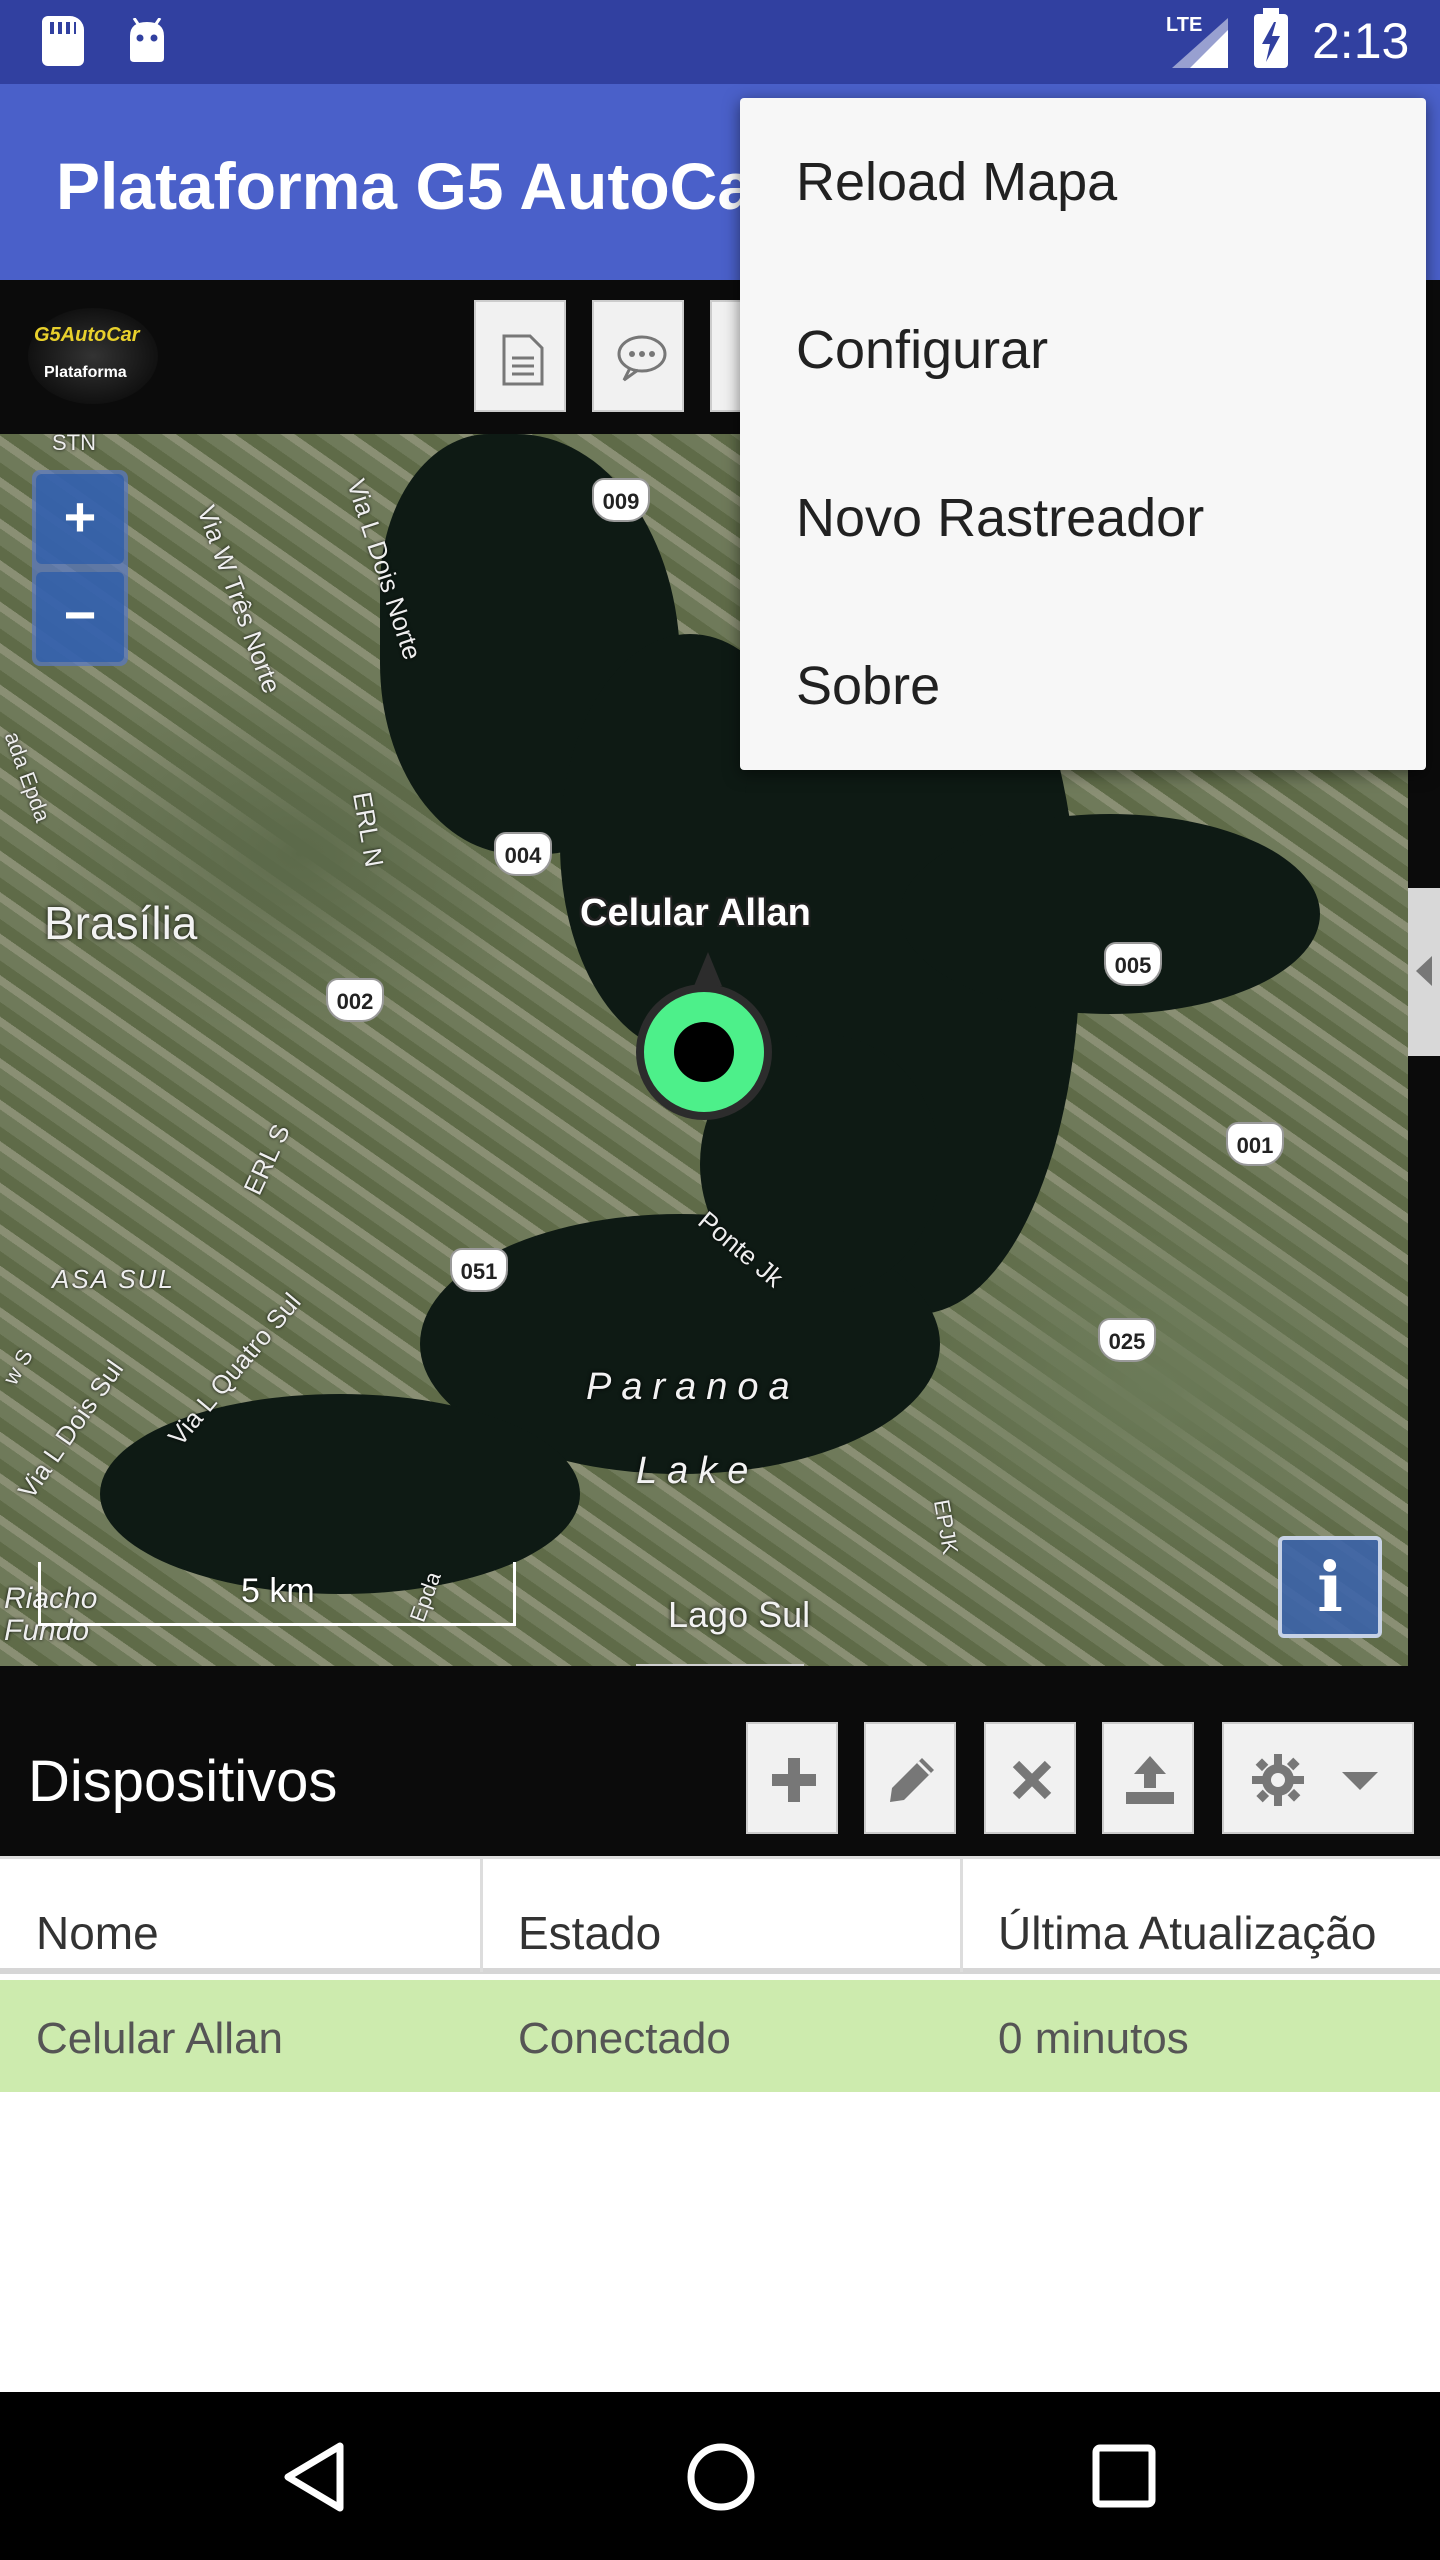 This screenshot has width=1440, height=2560. Describe the element at coordinates (1083, 182) in the screenshot. I see `menu-item-reload-map: Reload Mapa` at that location.